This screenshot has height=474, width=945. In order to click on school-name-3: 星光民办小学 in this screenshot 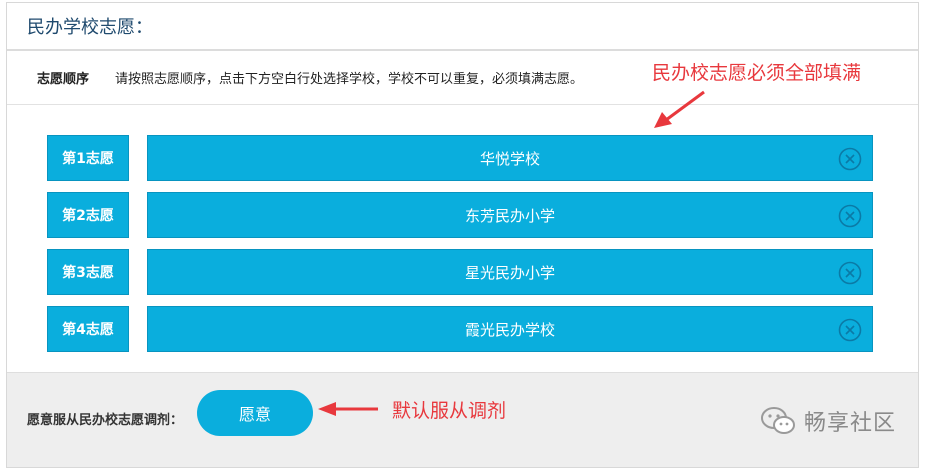, I will do `click(509, 272)`.